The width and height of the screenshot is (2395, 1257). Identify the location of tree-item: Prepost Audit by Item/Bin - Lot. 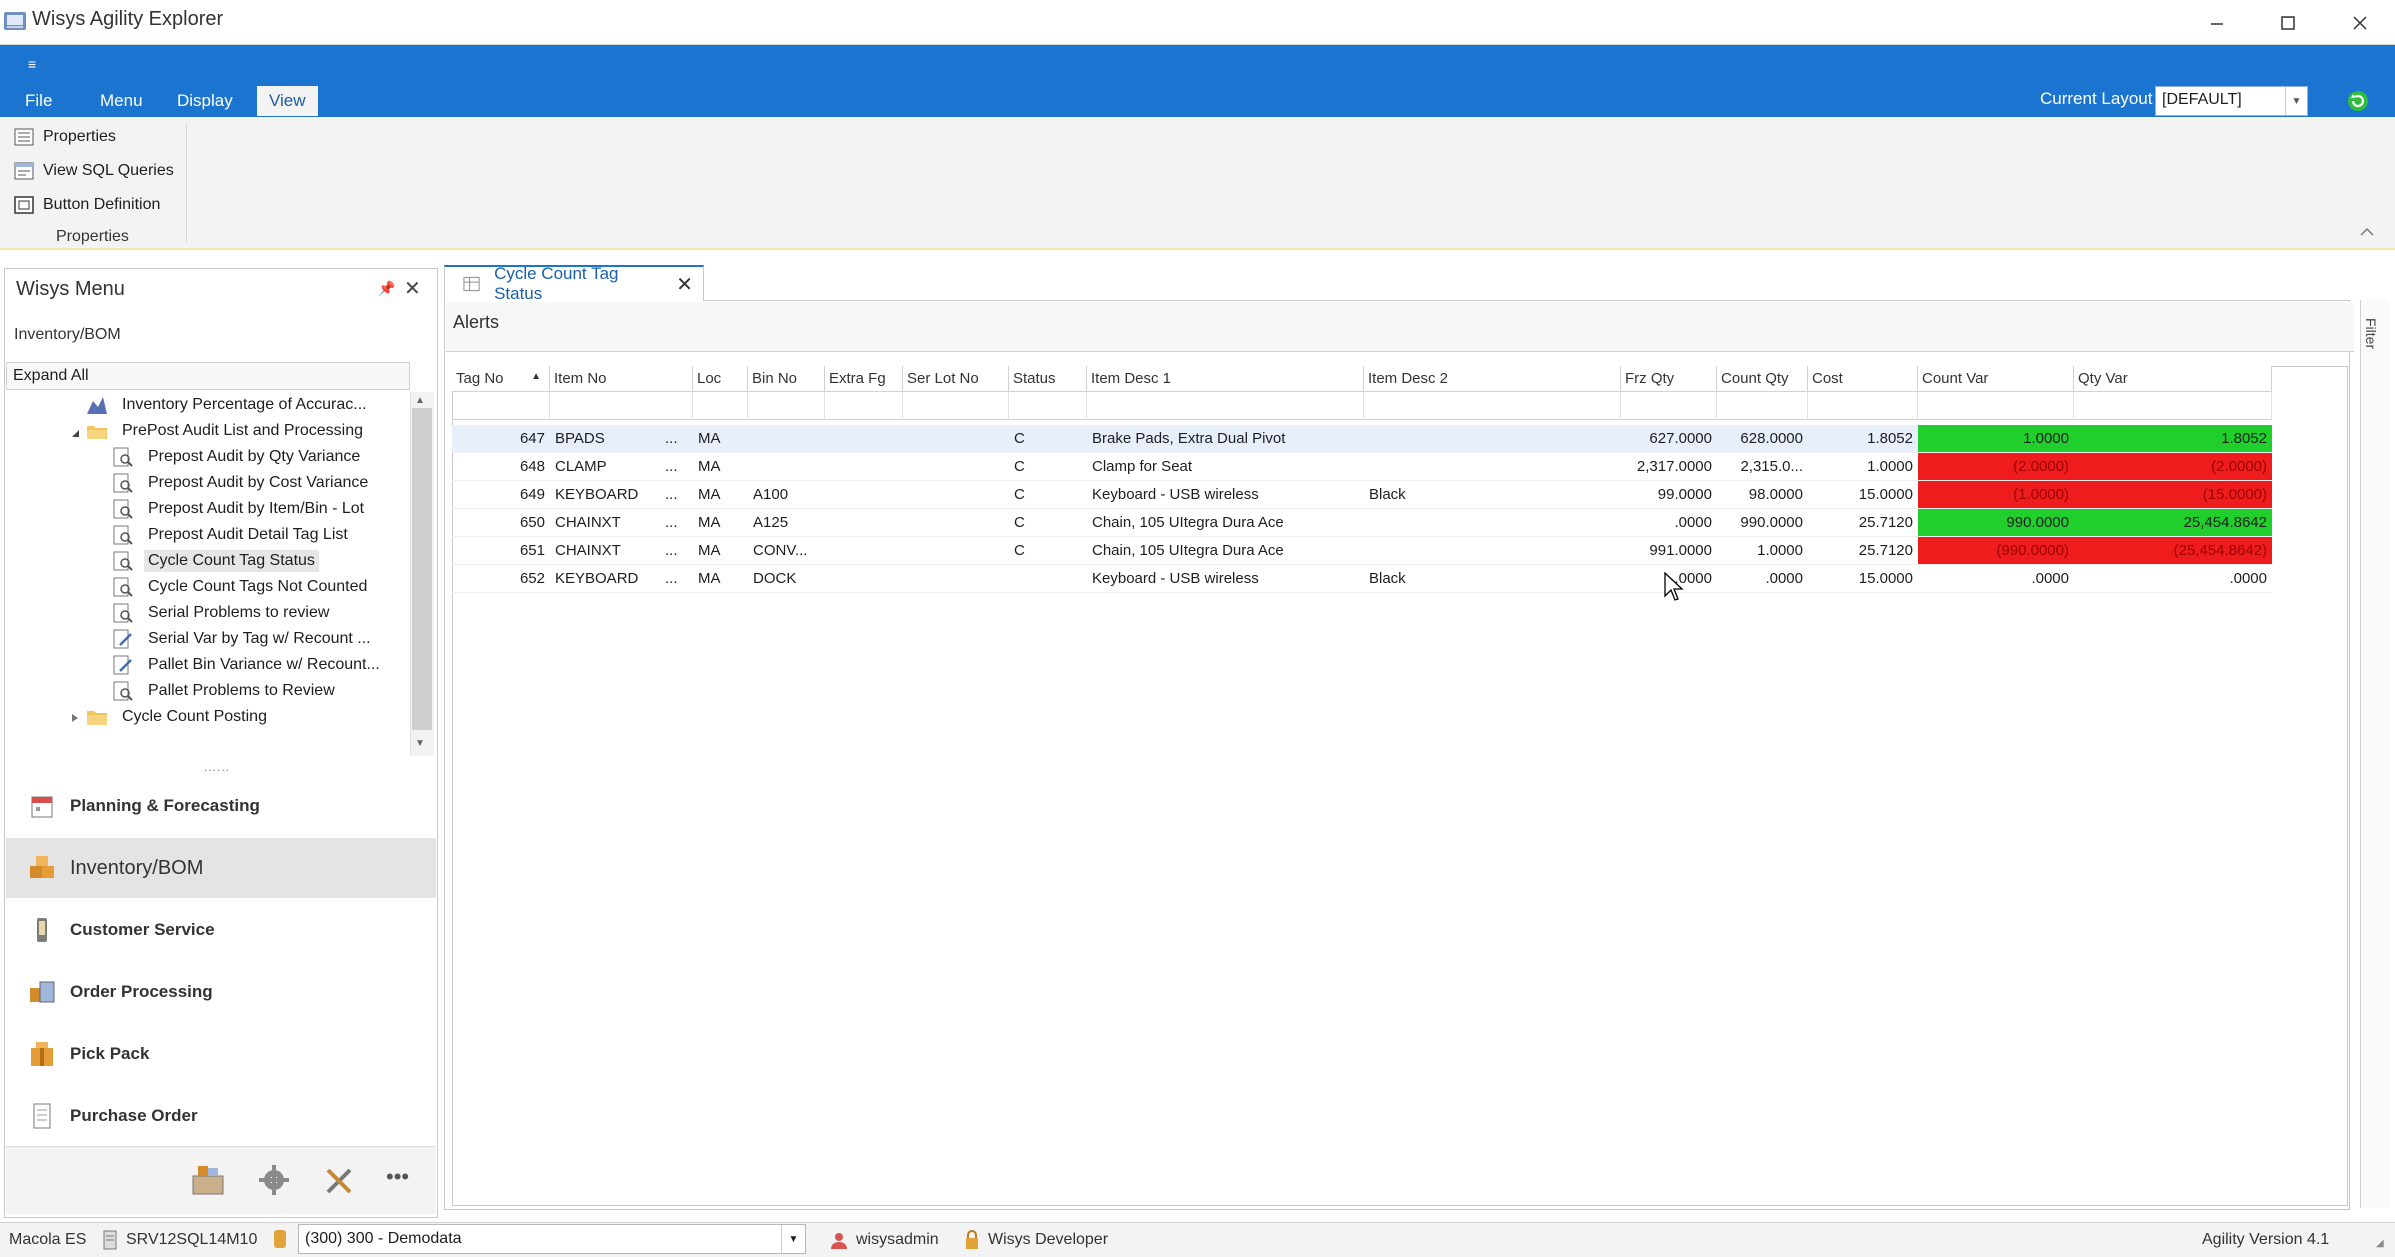
(238, 509).